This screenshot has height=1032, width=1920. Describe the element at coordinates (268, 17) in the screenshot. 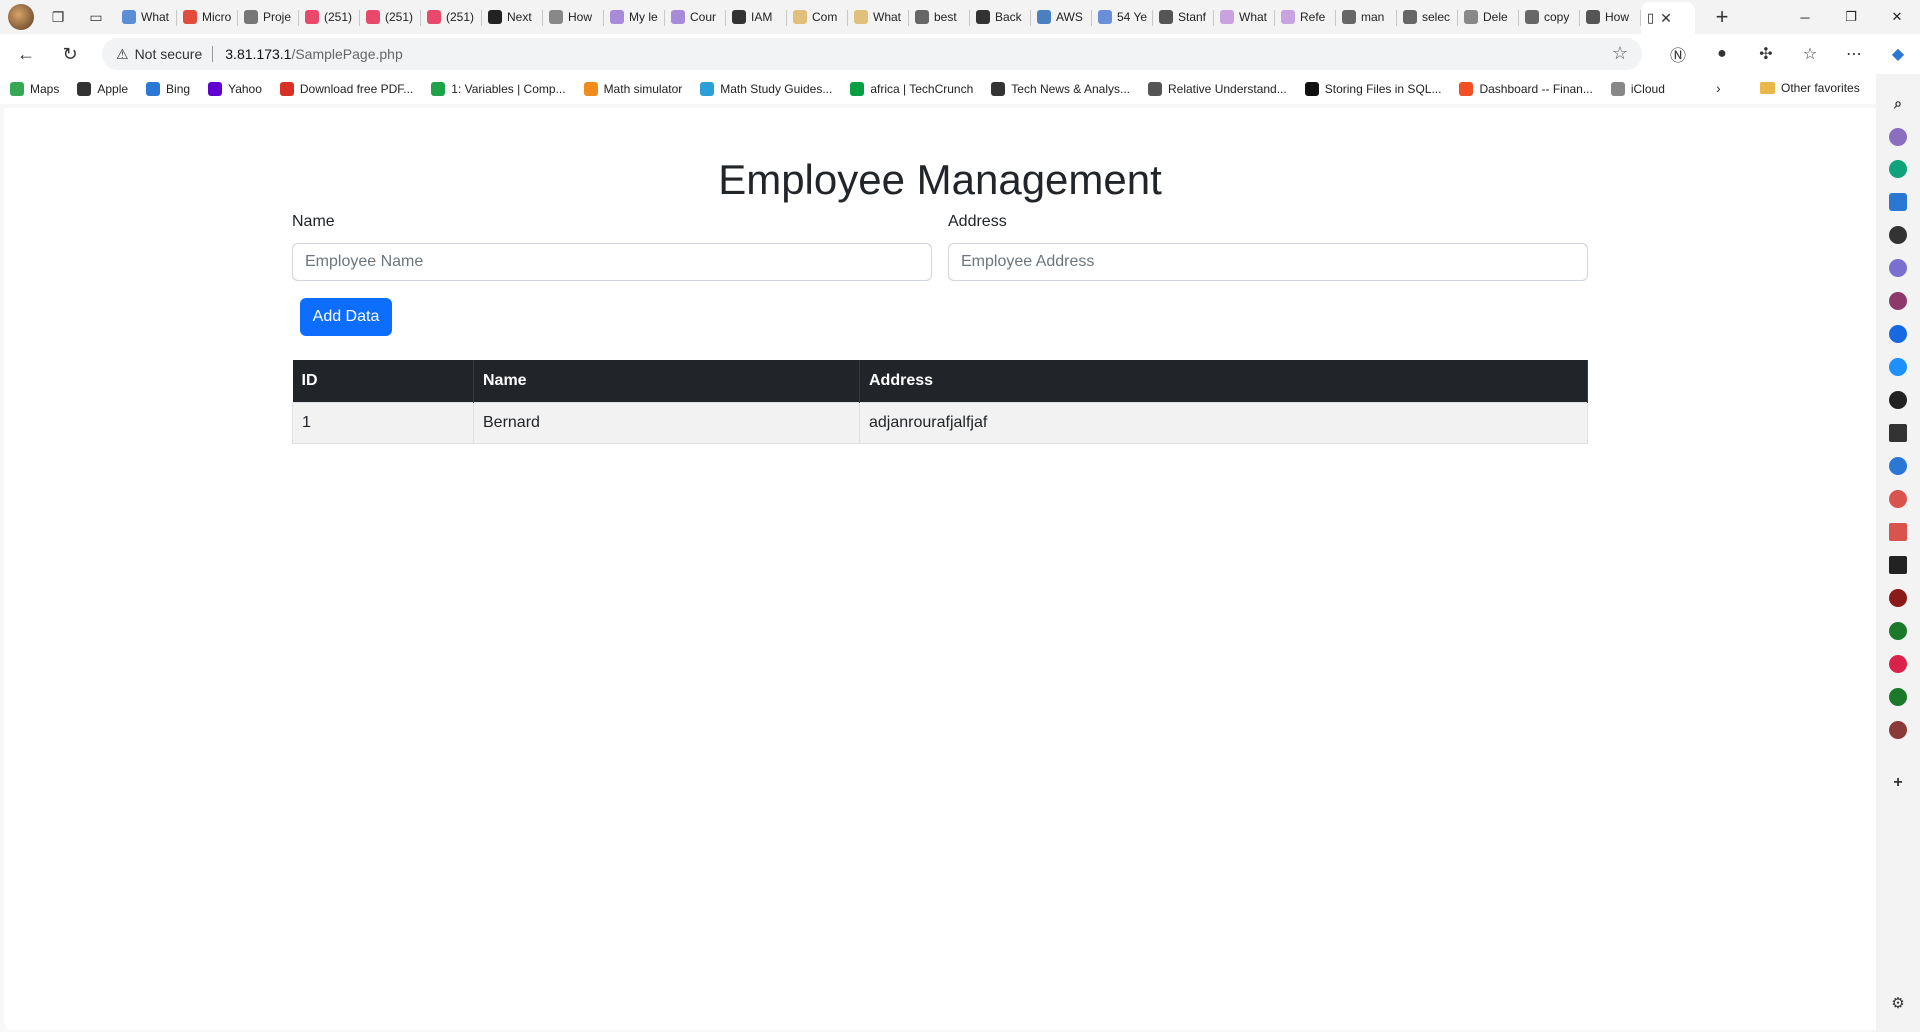

I see `browser-tab: Proje` at that location.